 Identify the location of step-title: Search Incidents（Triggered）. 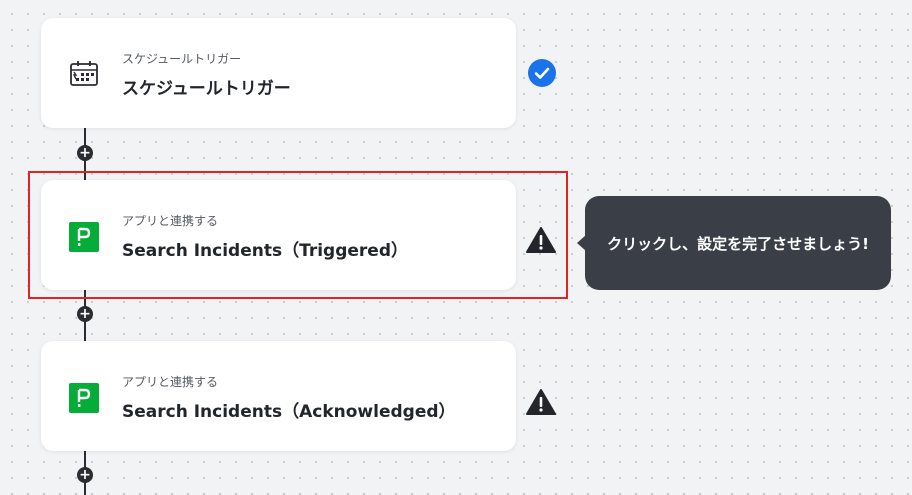
(265, 251).